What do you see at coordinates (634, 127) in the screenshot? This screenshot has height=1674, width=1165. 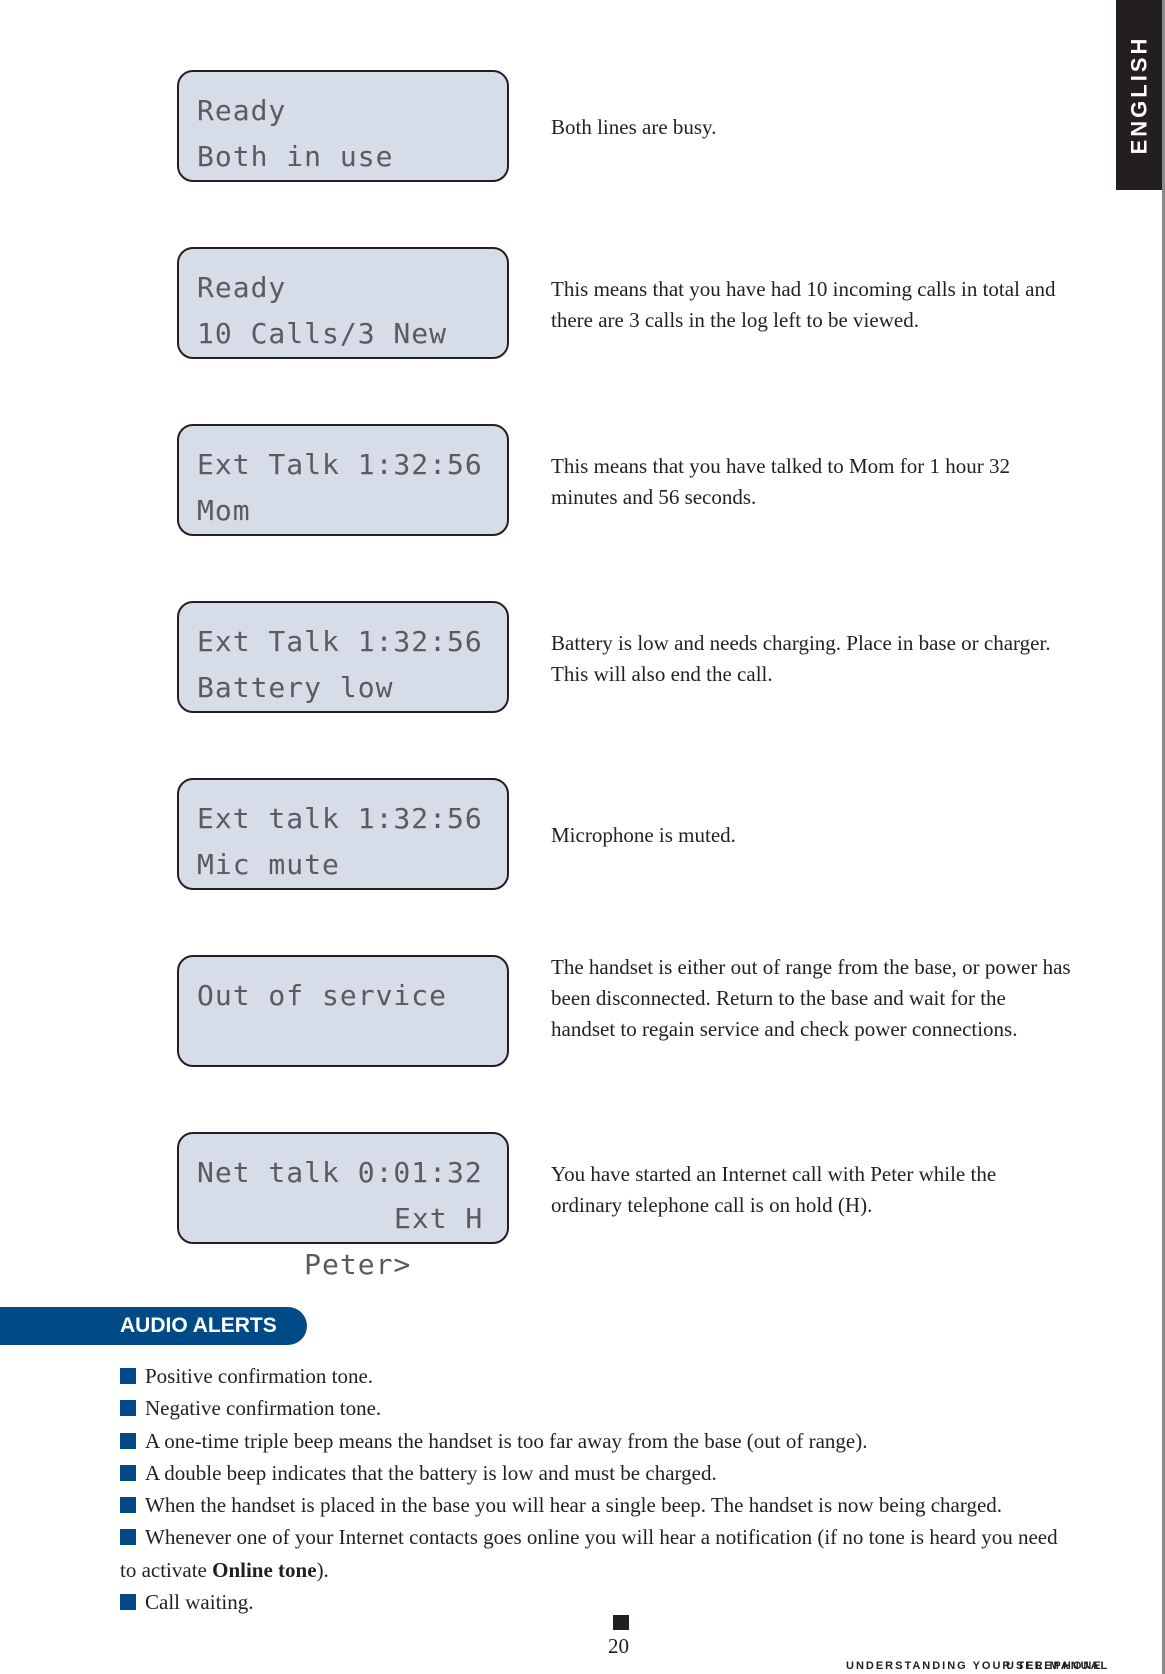 I see `display-description: Both lines are busy.` at bounding box center [634, 127].